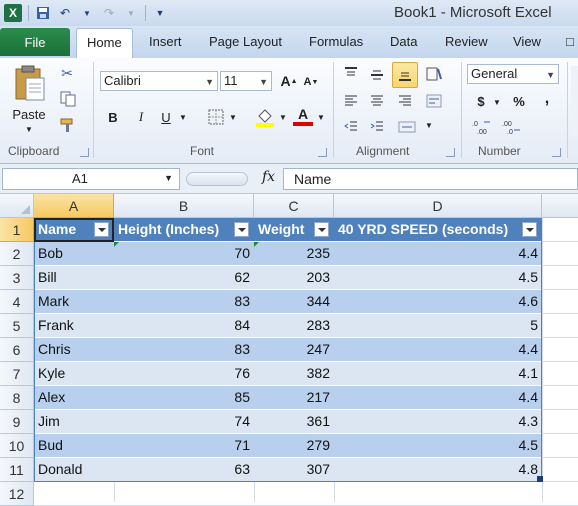  Describe the element at coordinates (74, 206) in the screenshot. I see `column-header: A` at that location.